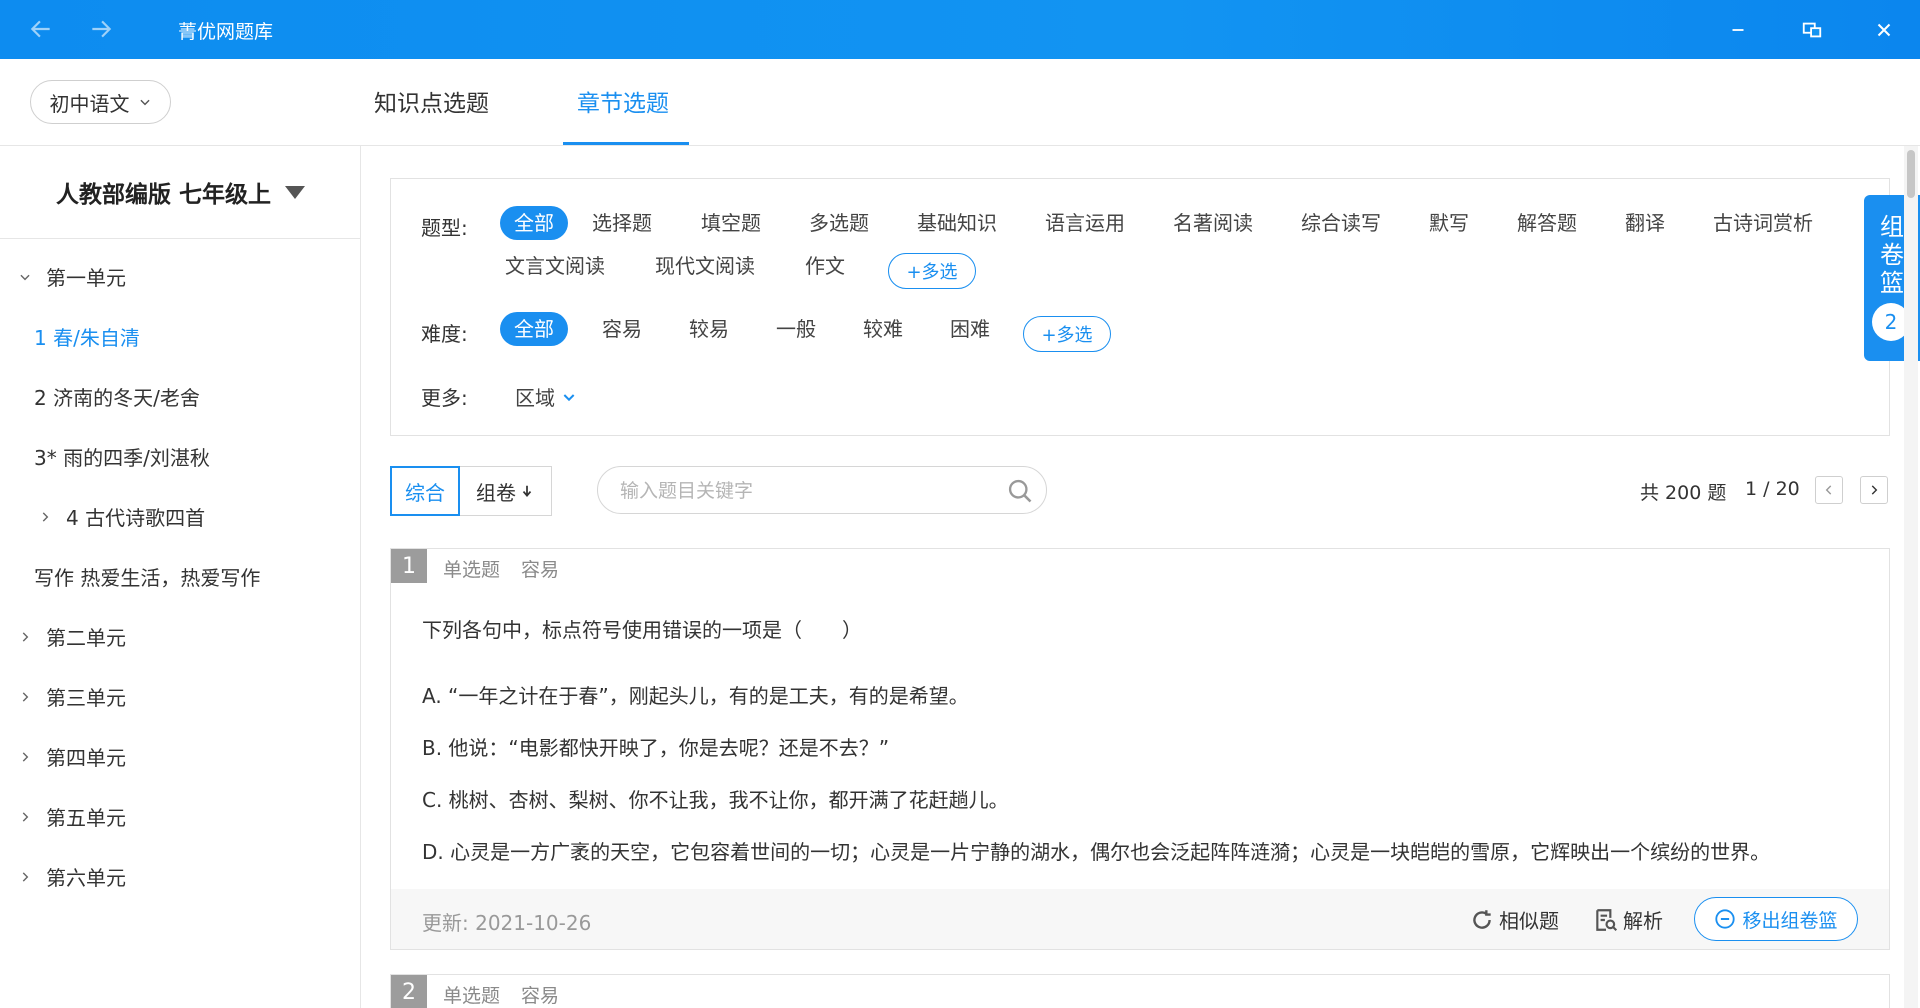 Image resolution: width=1920 pixels, height=1008 pixels. What do you see at coordinates (86, 698) in the screenshot?
I see `sidebar-item-label: 第三单元` at bounding box center [86, 698].